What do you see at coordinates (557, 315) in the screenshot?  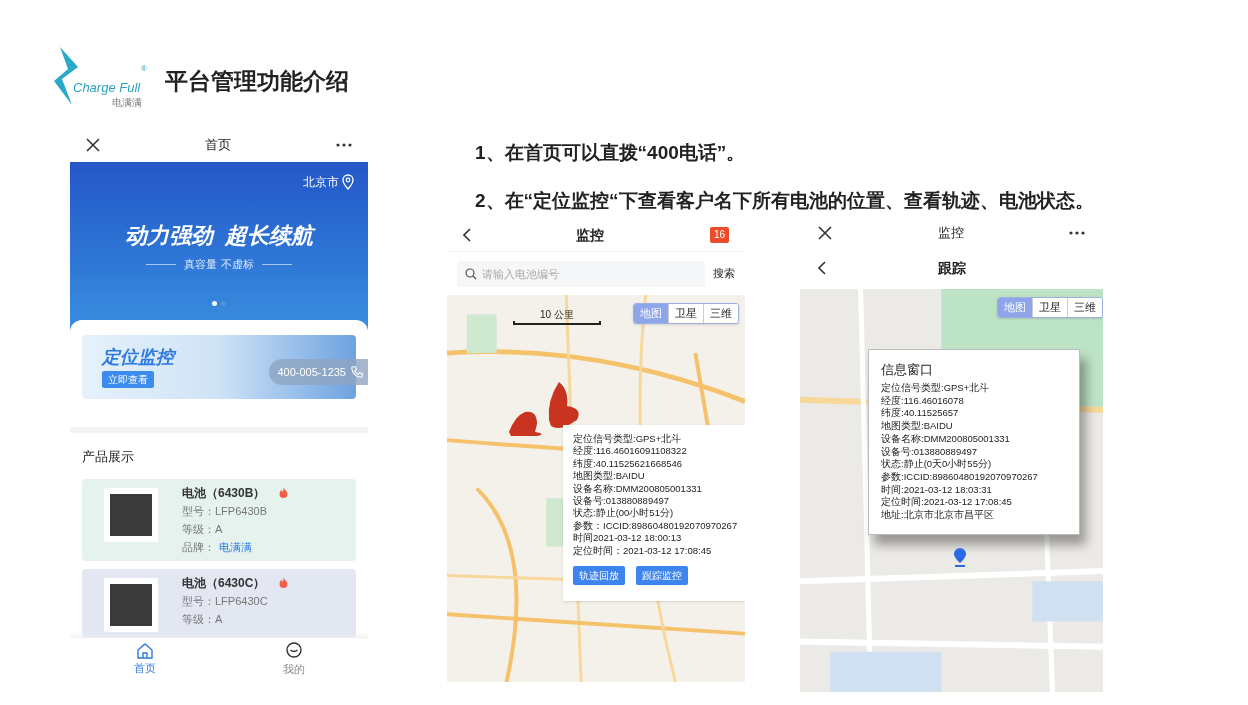 I see `scale-label: 10 公里` at bounding box center [557, 315].